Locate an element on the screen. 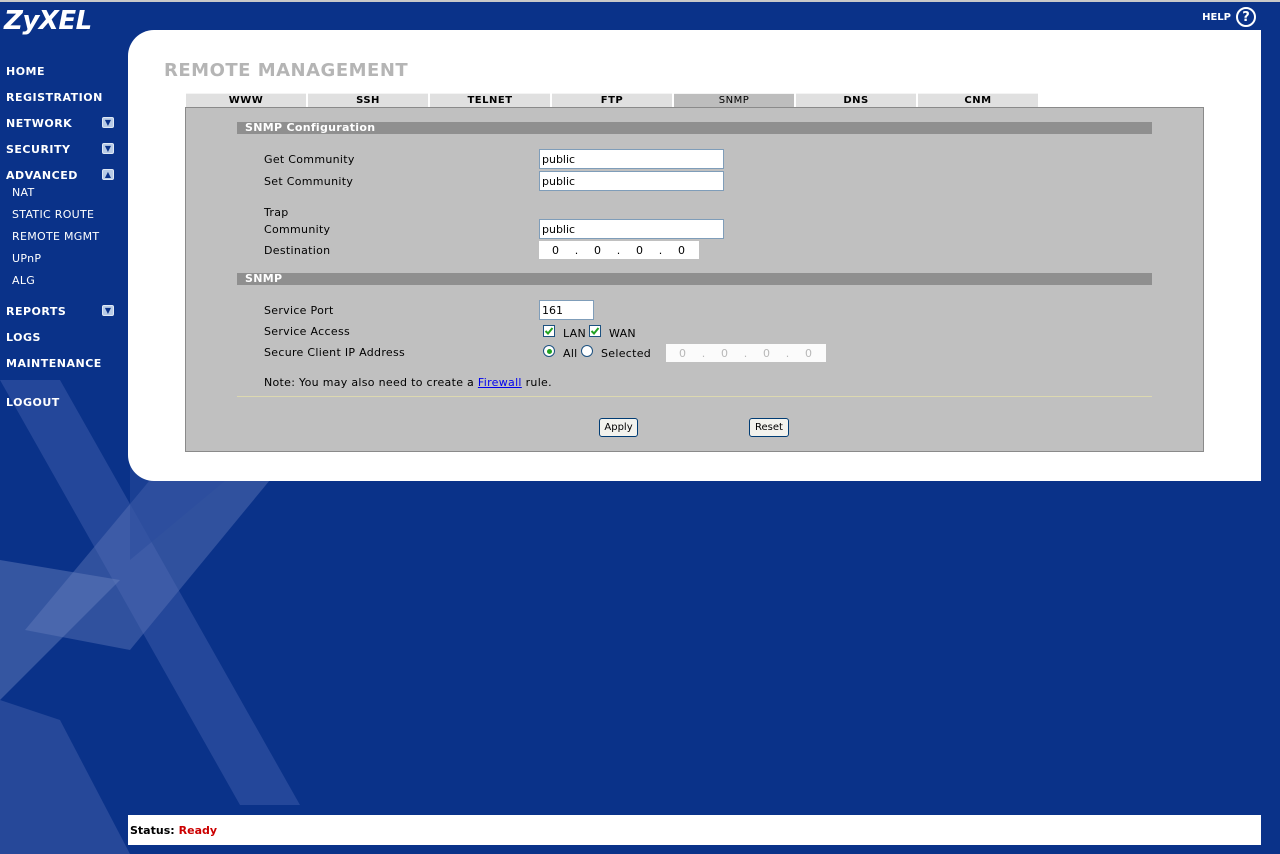 This screenshot has height=854, width=1280. top-border is located at coordinates (640, 1).